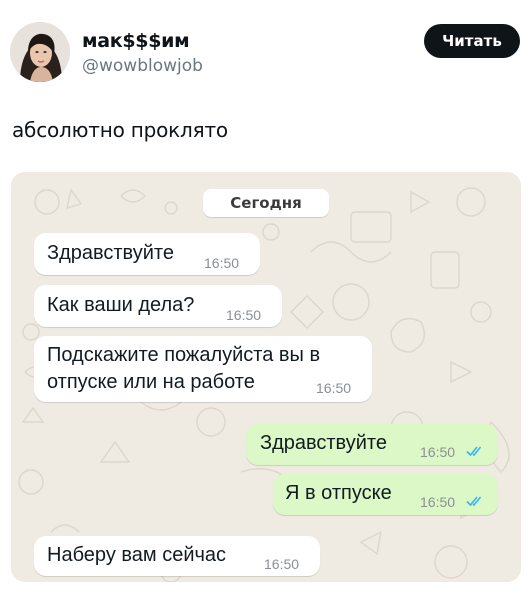  I want to click on message-bubble: Как ваши дела? 16:50, so click(158, 306).